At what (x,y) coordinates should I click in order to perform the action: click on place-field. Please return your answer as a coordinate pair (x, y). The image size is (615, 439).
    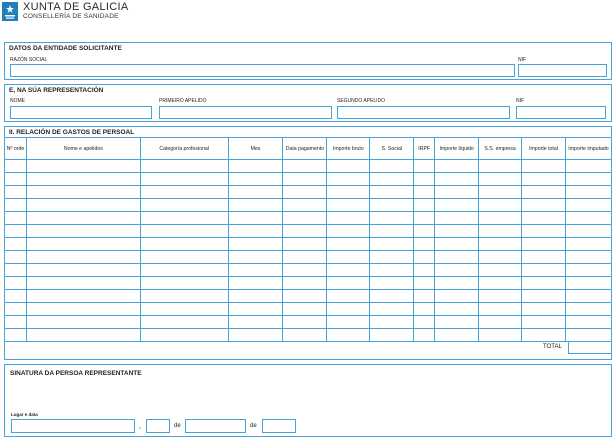
    Looking at the image, I should click on (73, 426).